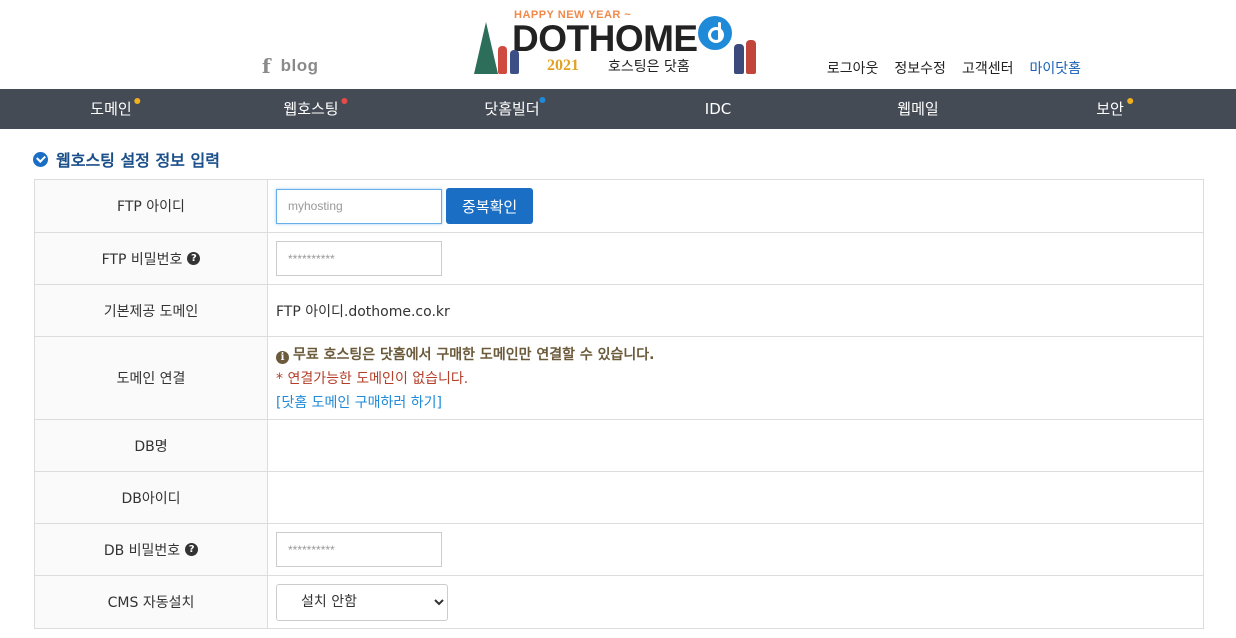 The height and width of the screenshot is (638, 1236). What do you see at coordinates (111, 109) in the screenshot?
I see `nav-item-label: 도메인` at bounding box center [111, 109].